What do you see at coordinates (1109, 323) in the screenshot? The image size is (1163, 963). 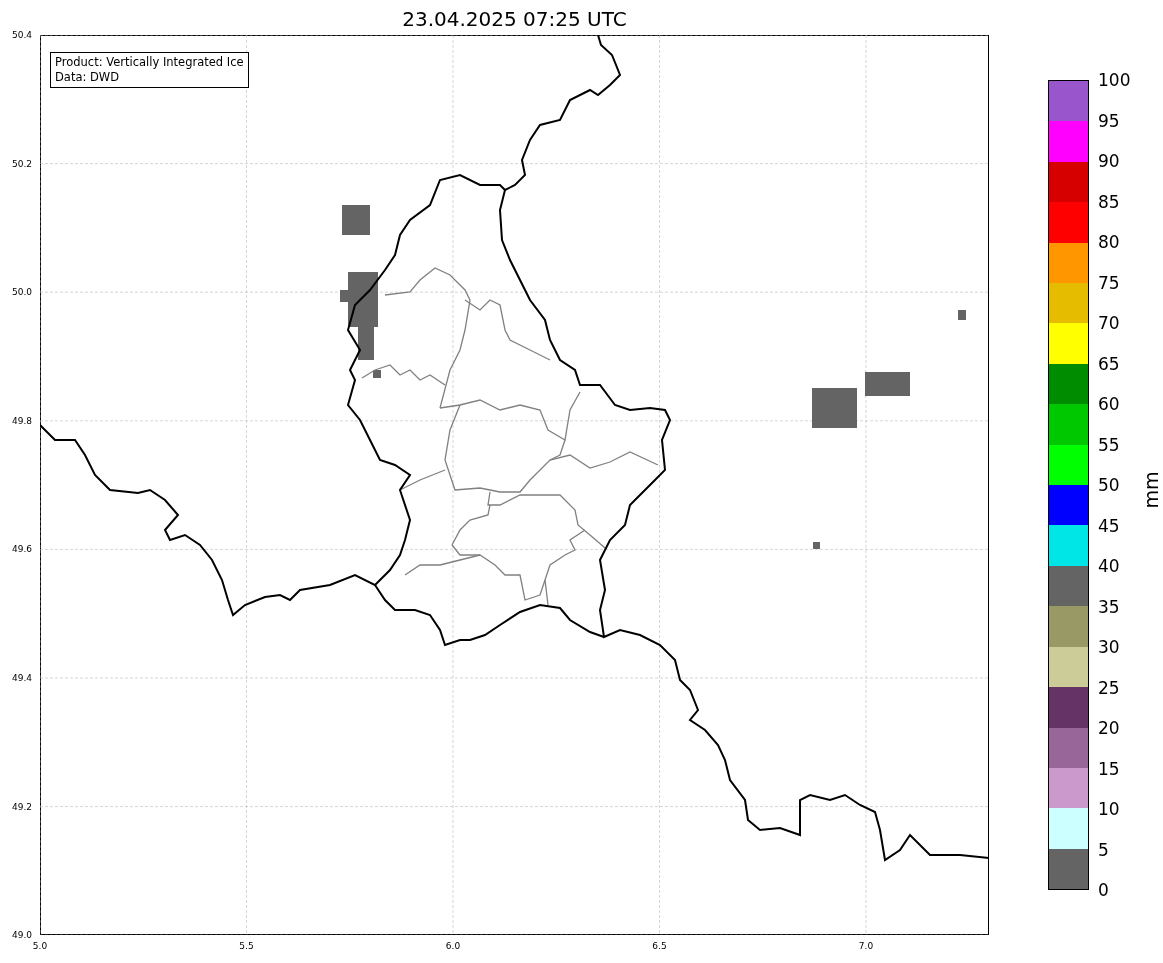 I see `colorbar-tick-label: 70` at bounding box center [1109, 323].